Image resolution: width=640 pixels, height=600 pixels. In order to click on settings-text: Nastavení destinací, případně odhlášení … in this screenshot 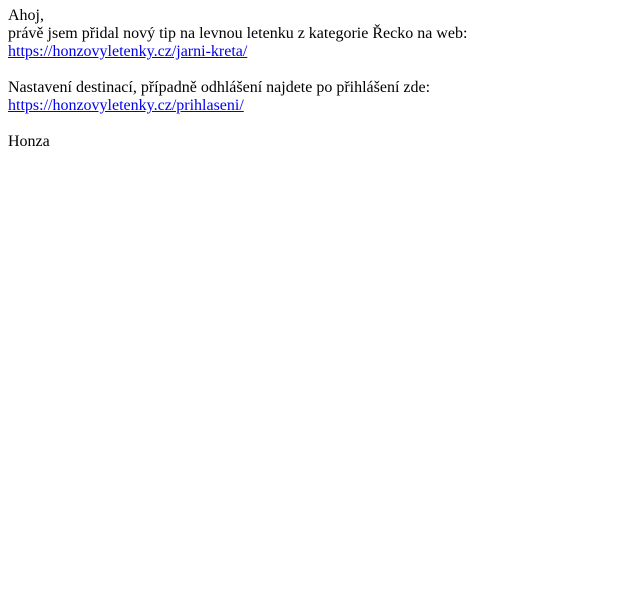, I will do `click(219, 87)`.